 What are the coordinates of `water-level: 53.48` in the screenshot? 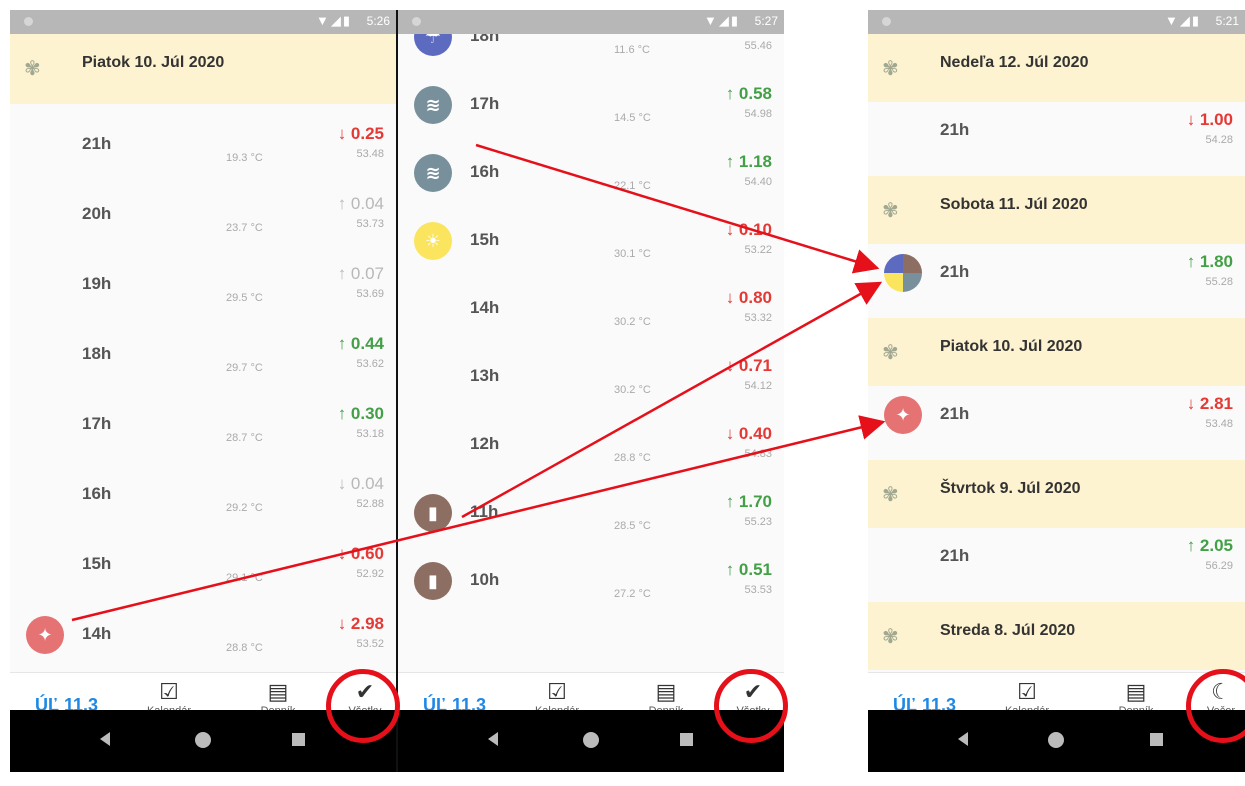 It's located at (370, 154).